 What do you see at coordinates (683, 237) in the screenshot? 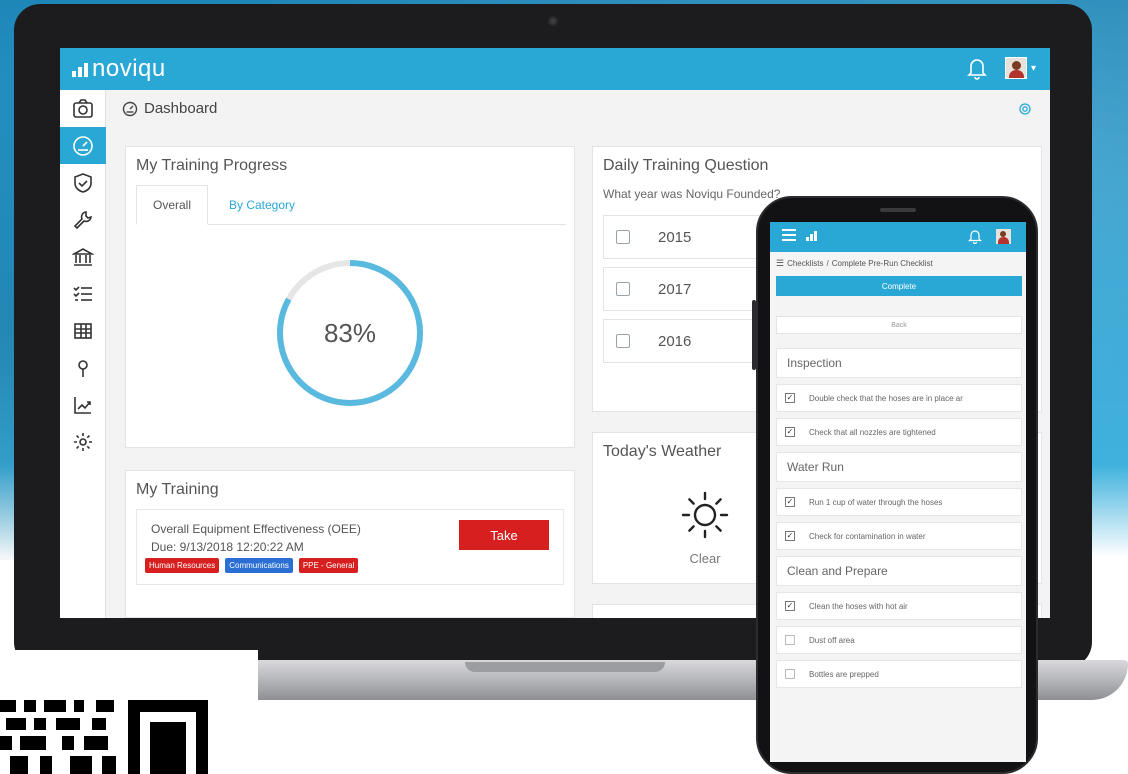
I see `answer-option: 2015` at bounding box center [683, 237].